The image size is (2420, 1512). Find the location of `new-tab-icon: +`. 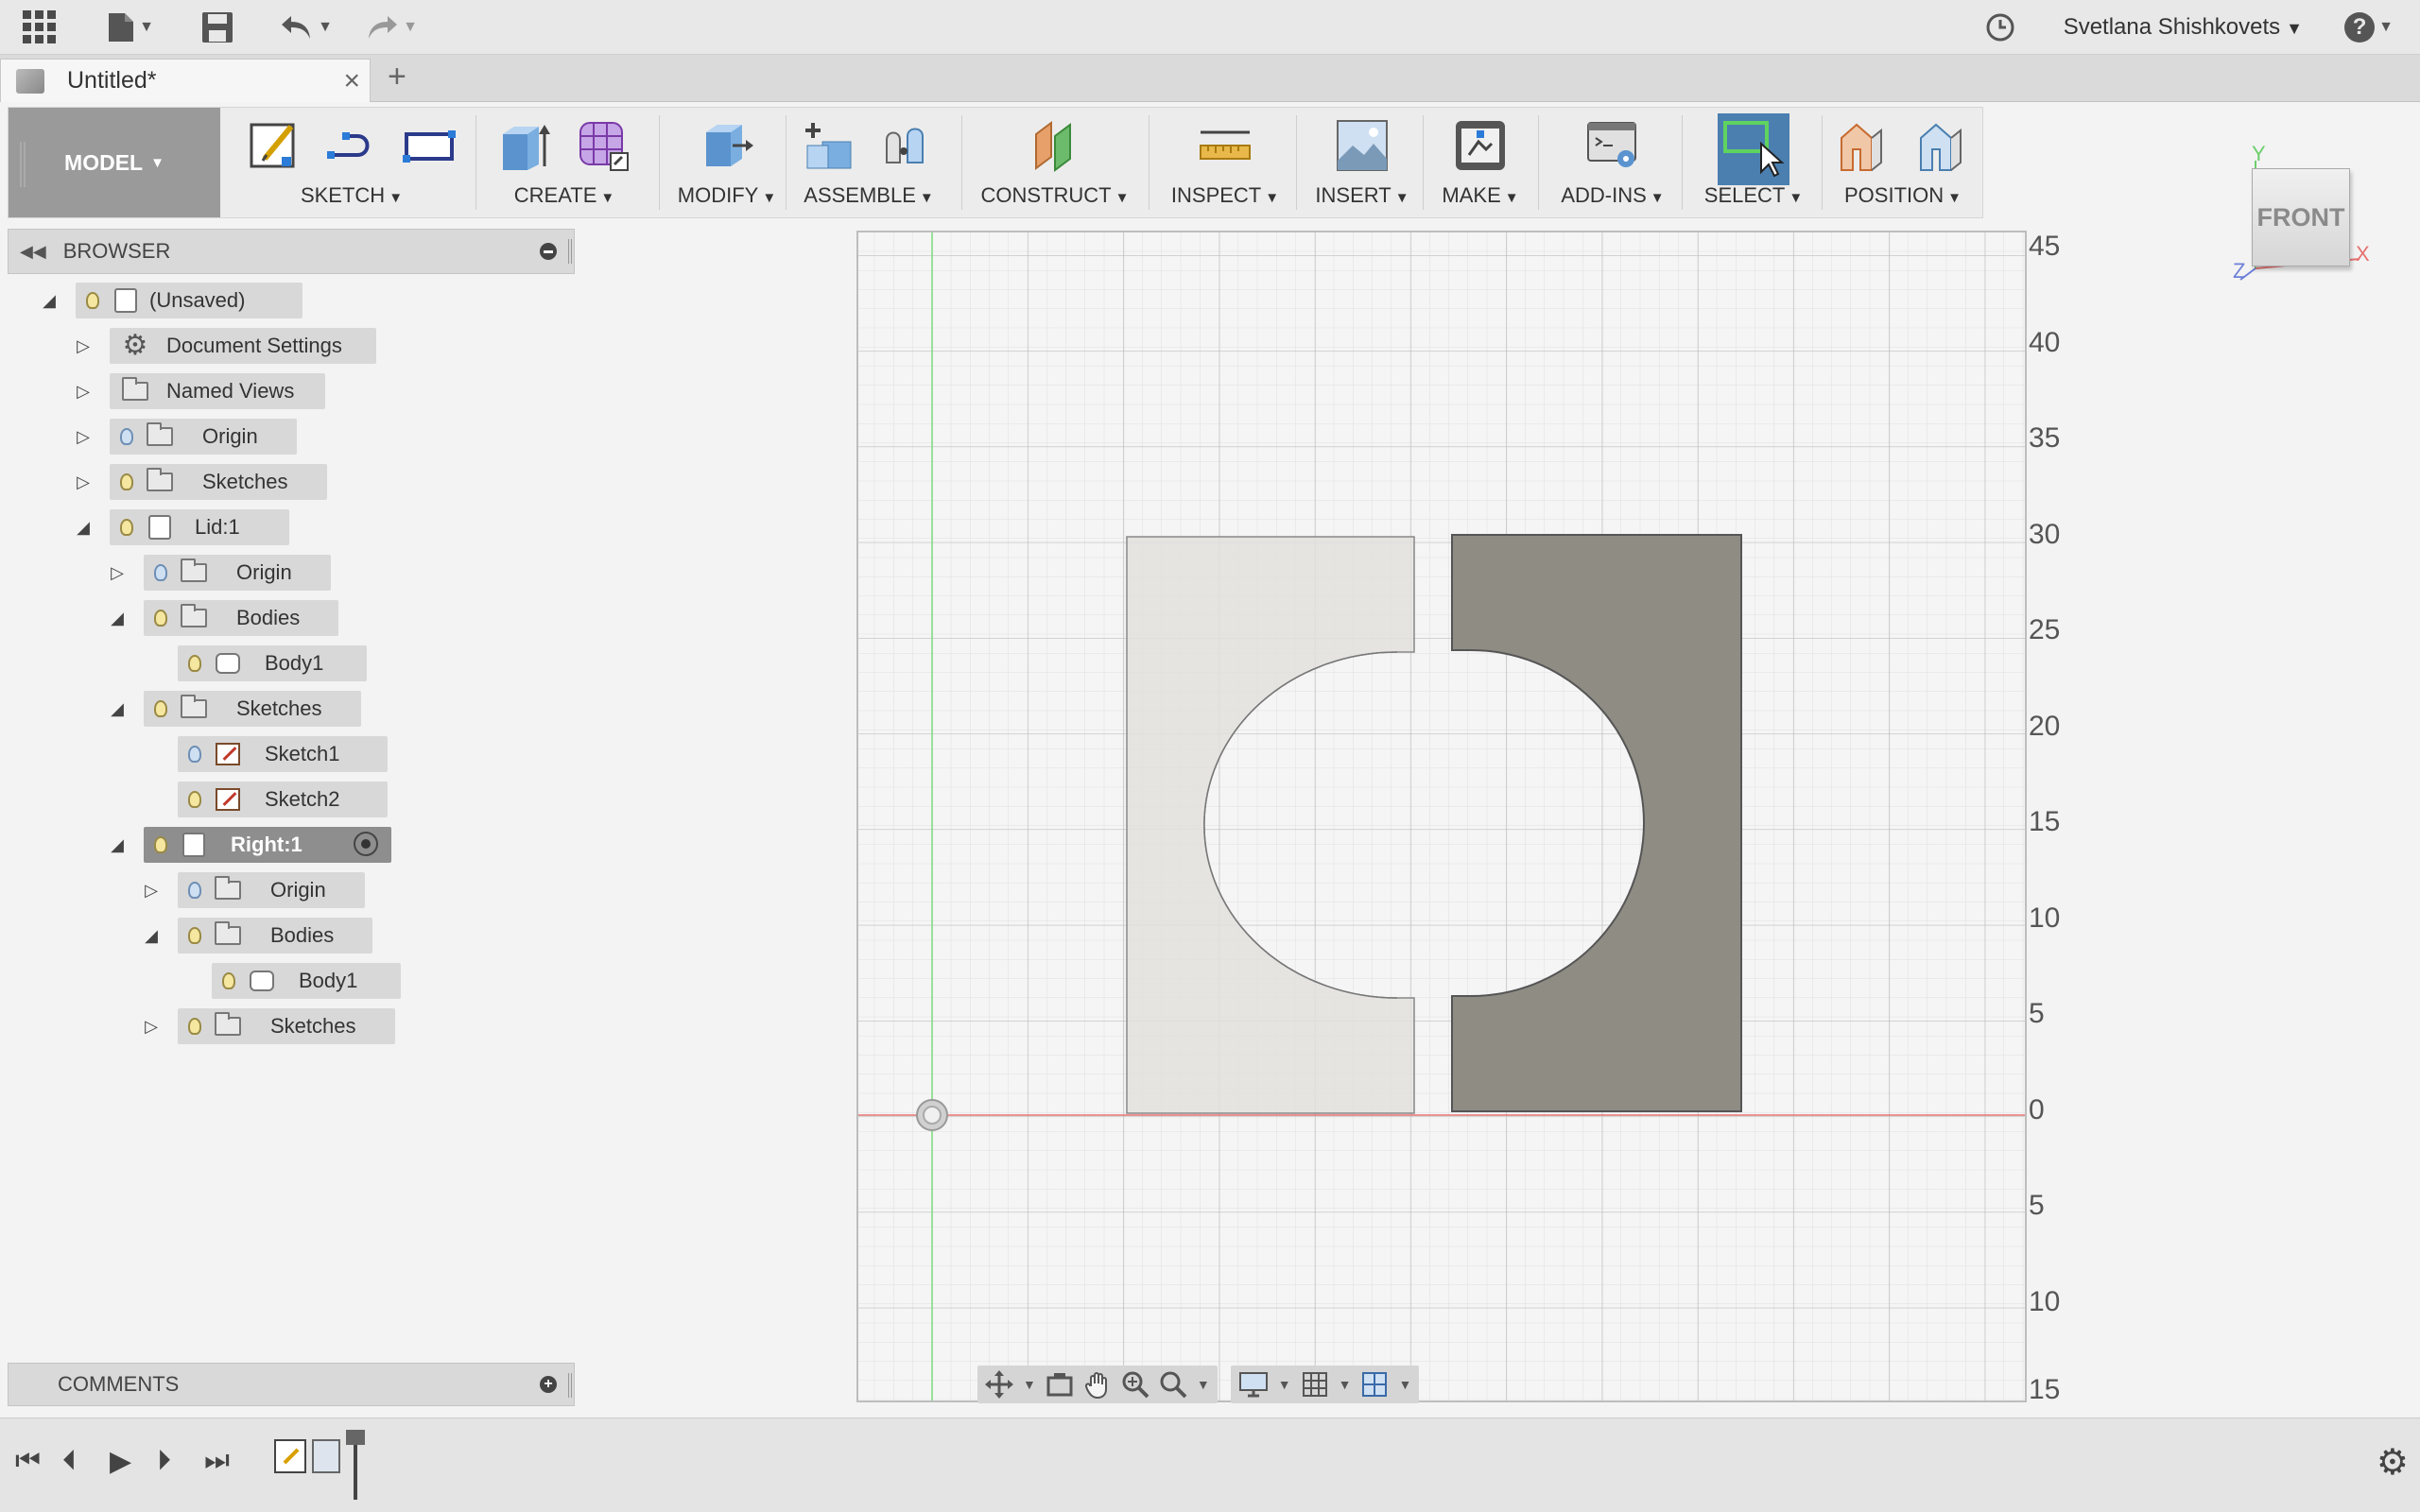

new-tab-icon: + is located at coordinates (397, 77).